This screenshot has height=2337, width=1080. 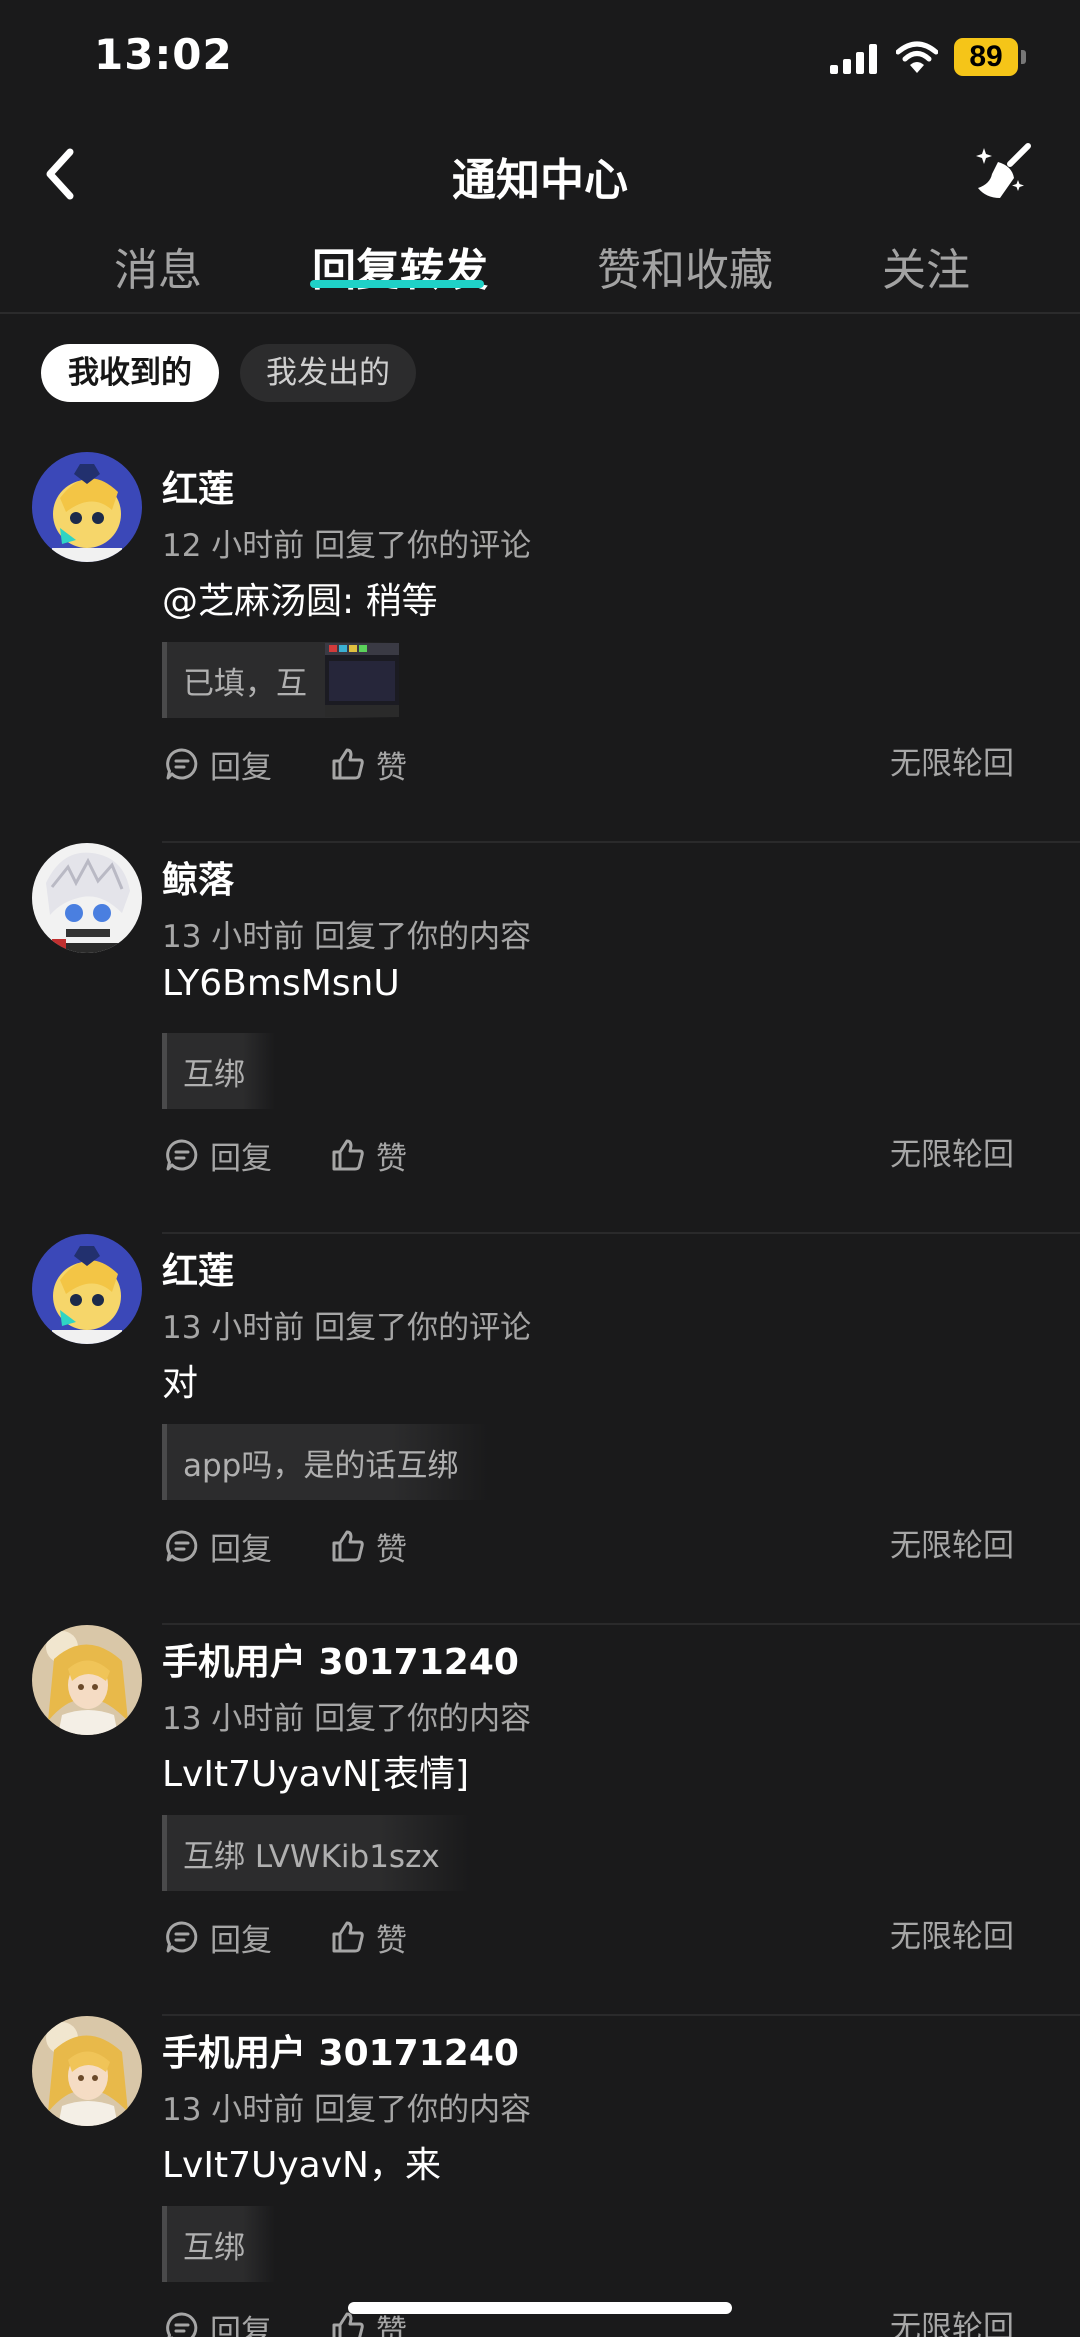 I want to click on reply-content: LvIt7UyavN，来, so click(x=301, y=2162).